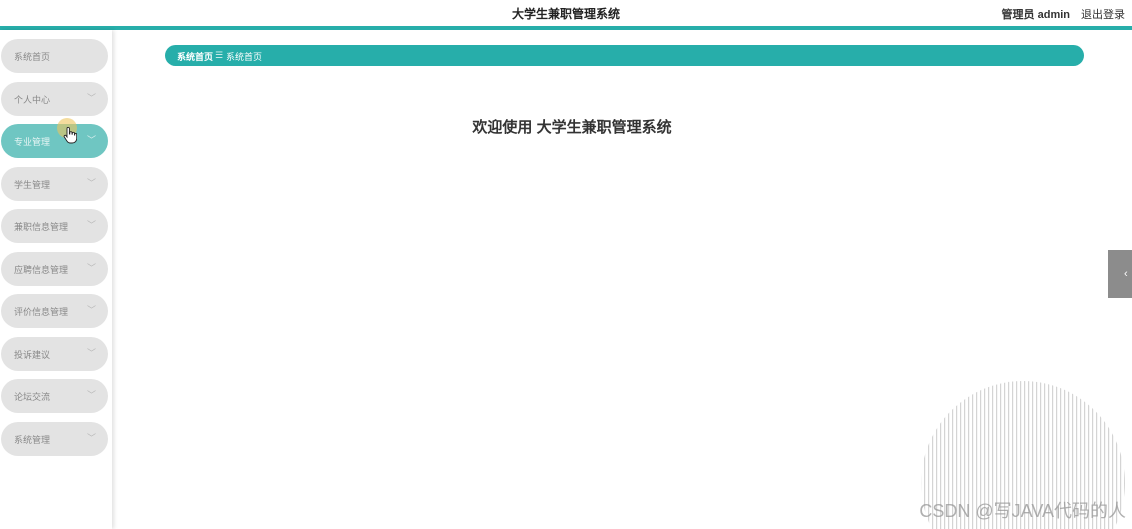 Image resolution: width=1132 pixels, height=529 pixels. What do you see at coordinates (1022, 511) in the screenshot?
I see `watermark: CSDN @写JAVA代码的人` at bounding box center [1022, 511].